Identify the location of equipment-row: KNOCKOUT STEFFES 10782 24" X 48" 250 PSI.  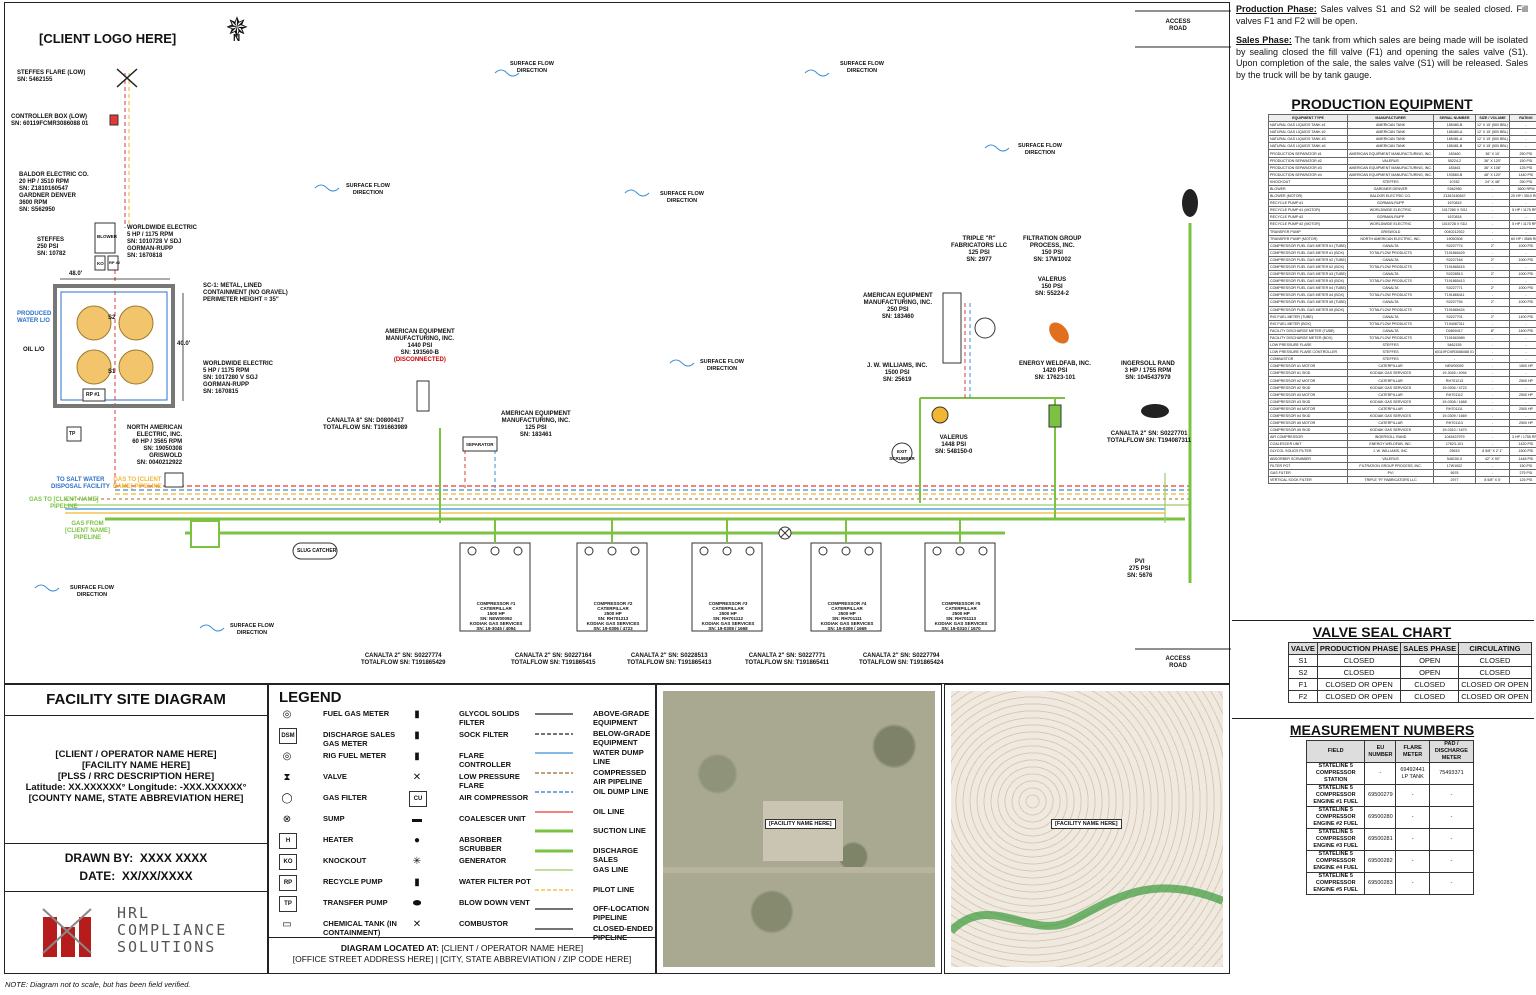
(1401, 181).